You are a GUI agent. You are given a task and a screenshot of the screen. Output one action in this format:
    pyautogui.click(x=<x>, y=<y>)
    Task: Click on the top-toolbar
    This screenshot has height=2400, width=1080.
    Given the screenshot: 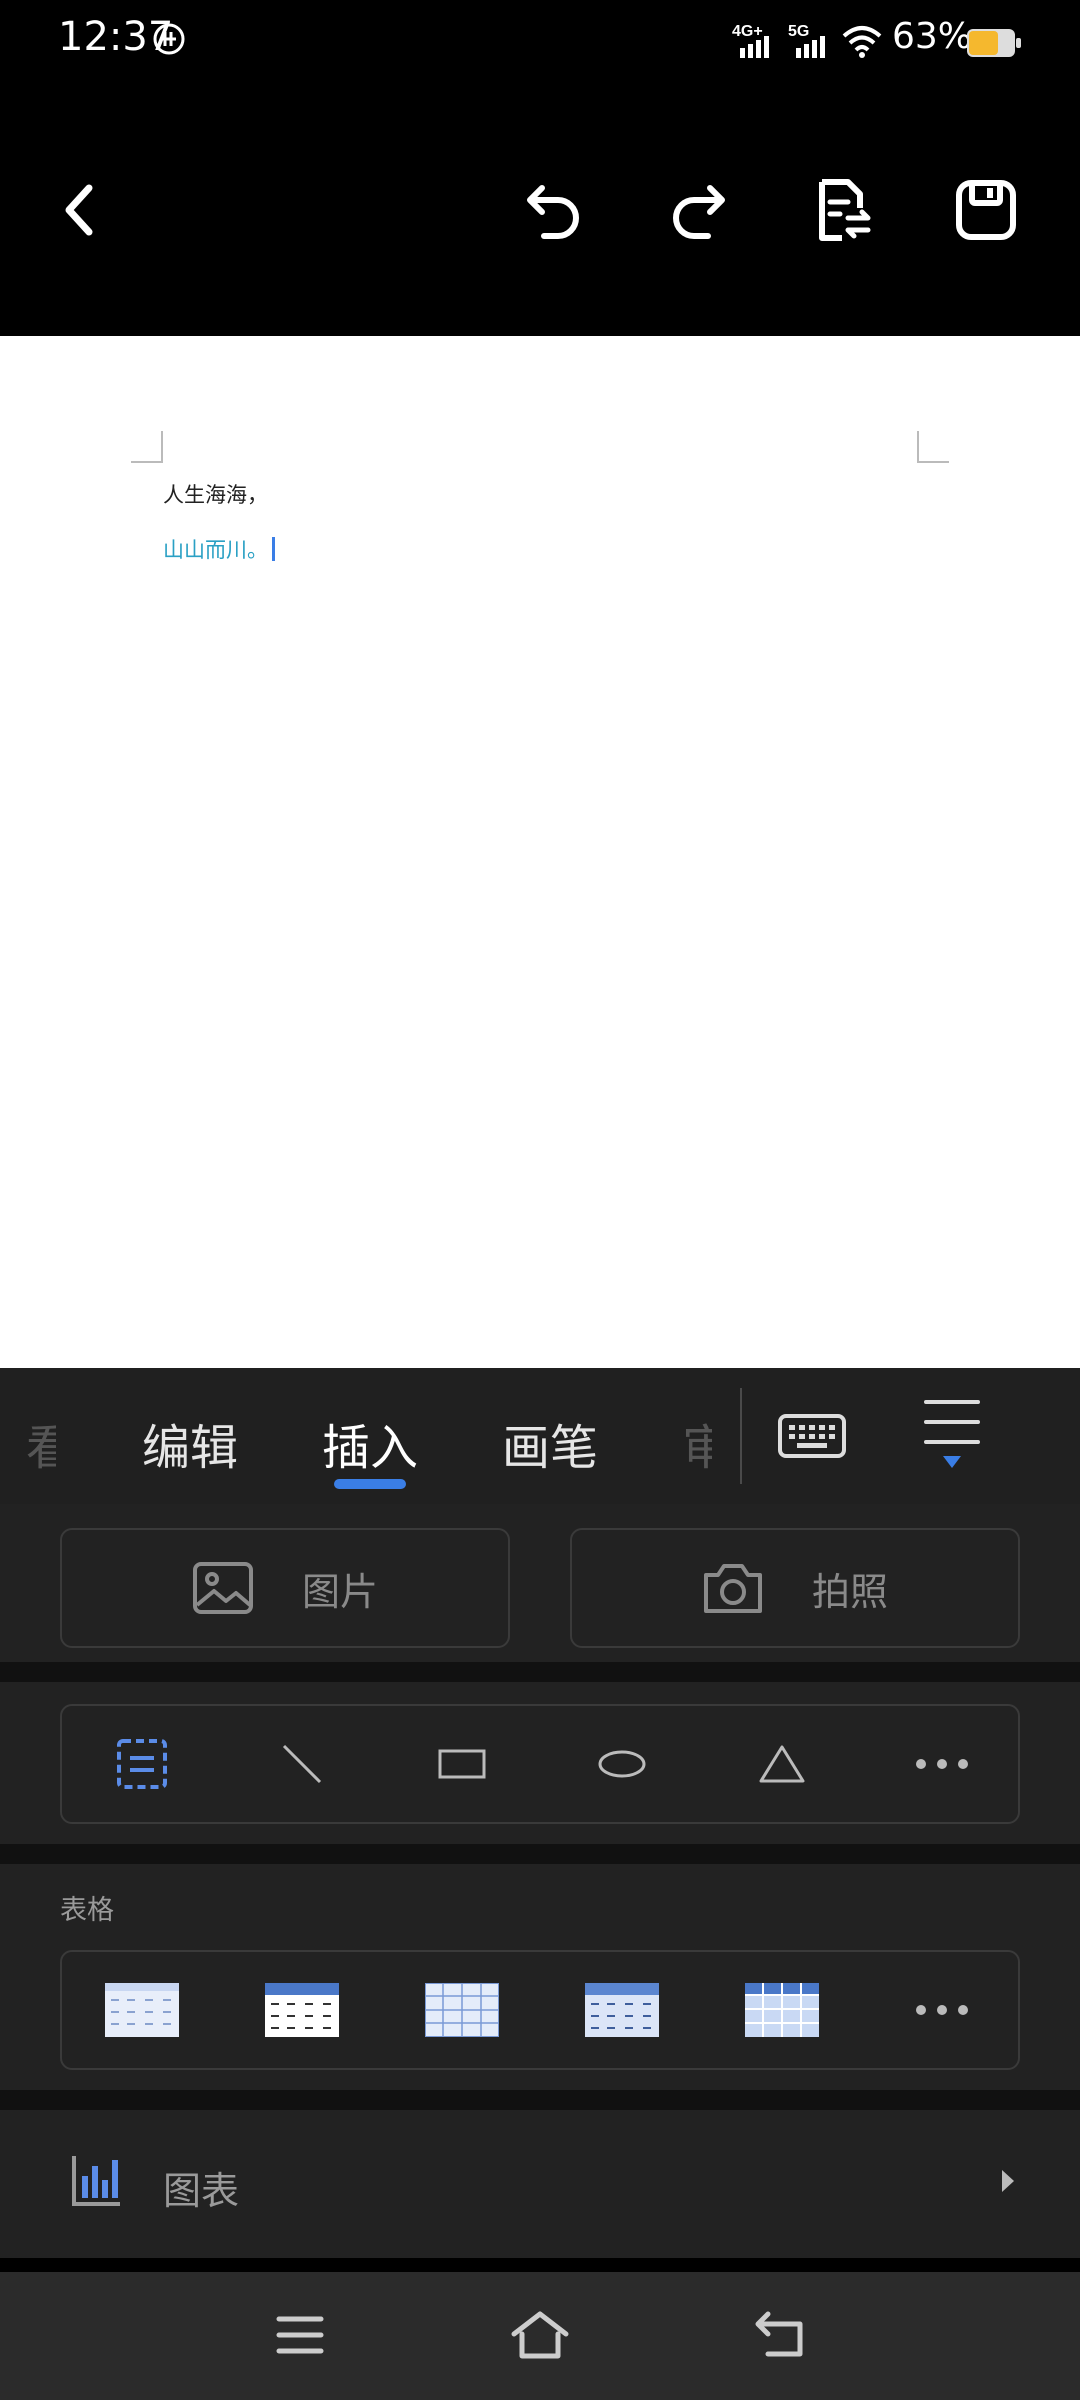 What is the action you would take?
    pyautogui.click(x=540, y=210)
    